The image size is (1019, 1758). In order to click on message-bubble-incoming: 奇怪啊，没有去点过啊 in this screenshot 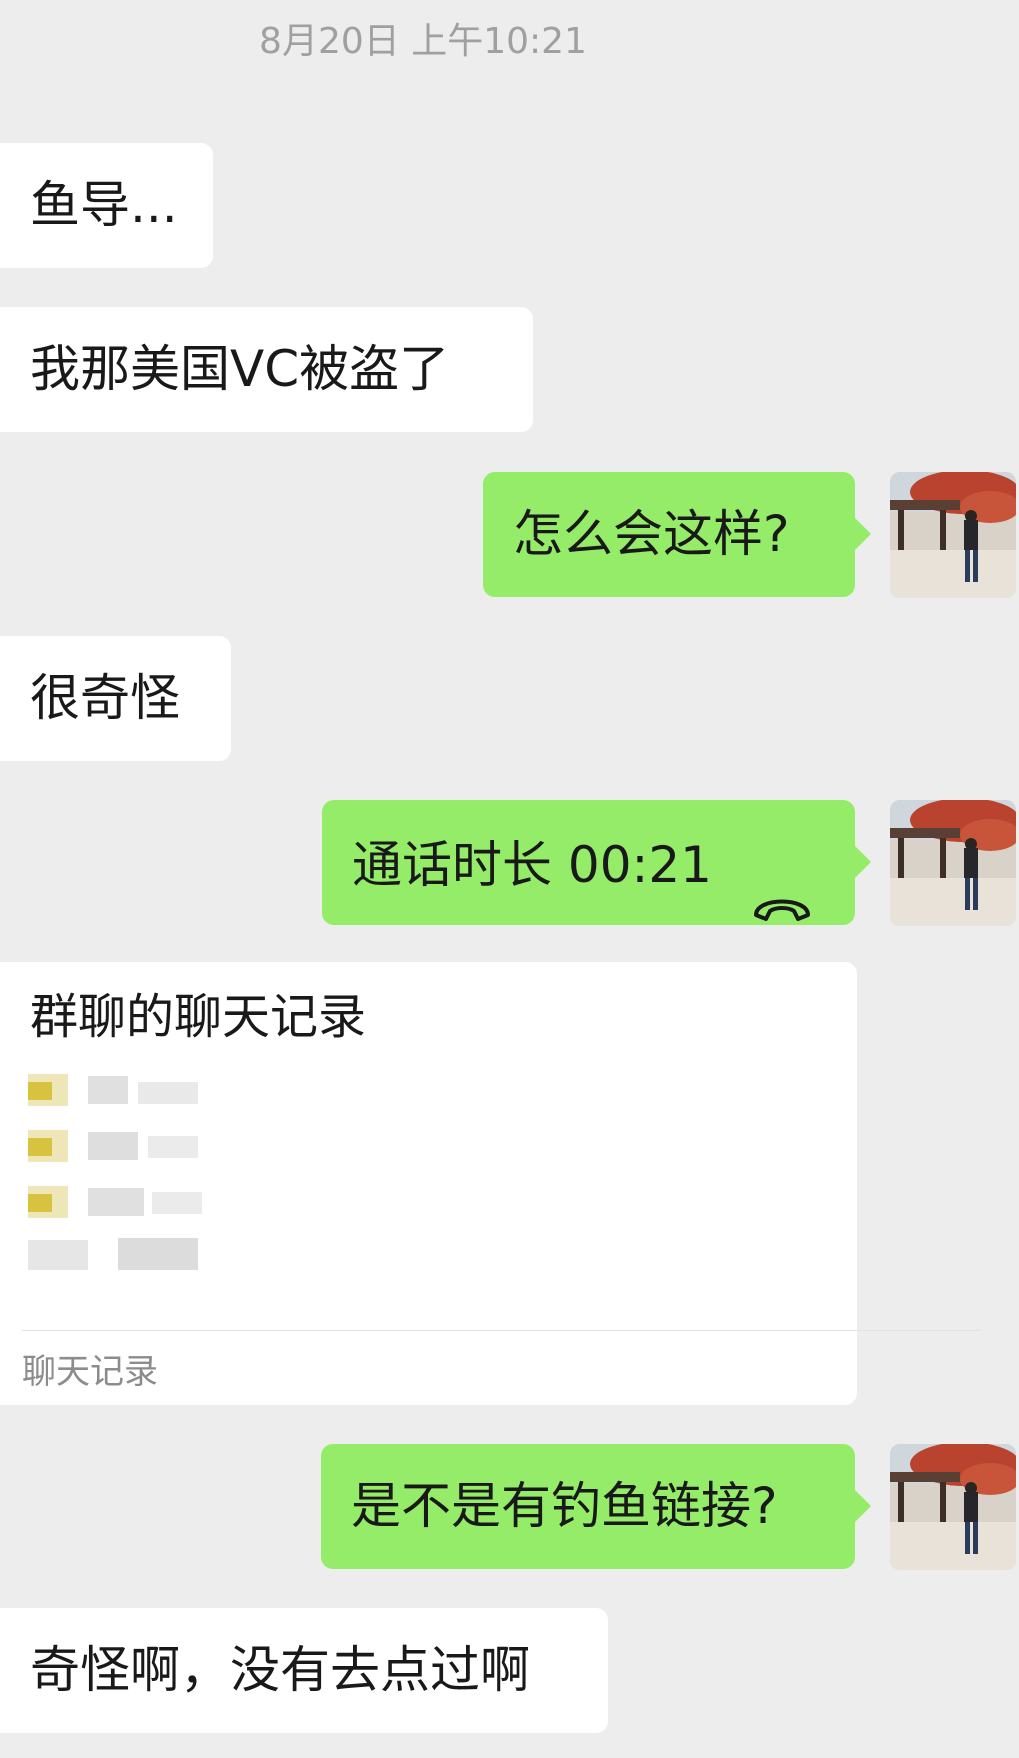, I will do `click(304, 1670)`.